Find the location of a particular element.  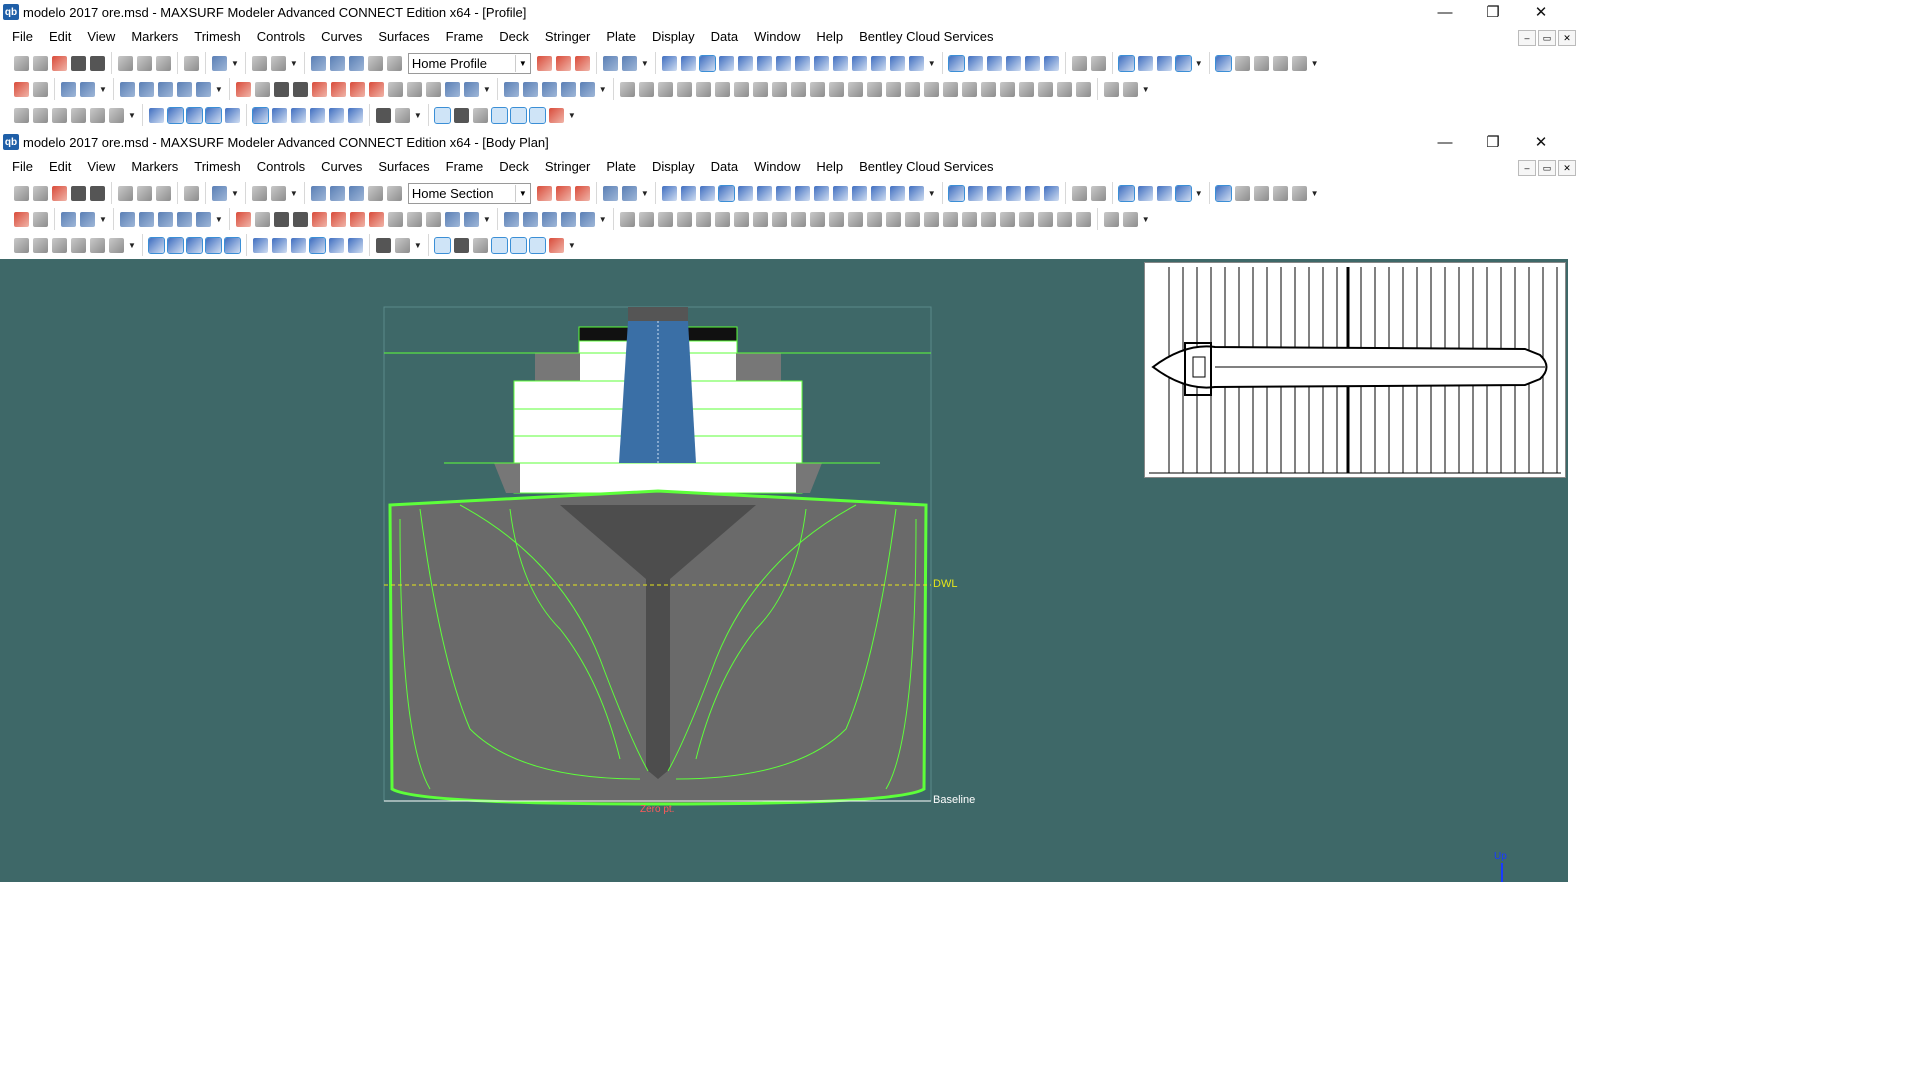

zoom-in-icon is located at coordinates (318, 193).